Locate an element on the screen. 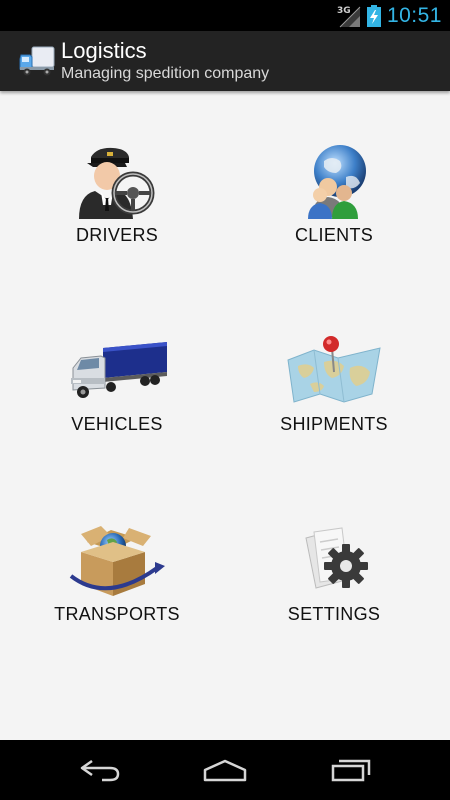 This screenshot has width=450, height=800. action-bar: Logistics Managing spedition company is located at coordinates (225, 61).